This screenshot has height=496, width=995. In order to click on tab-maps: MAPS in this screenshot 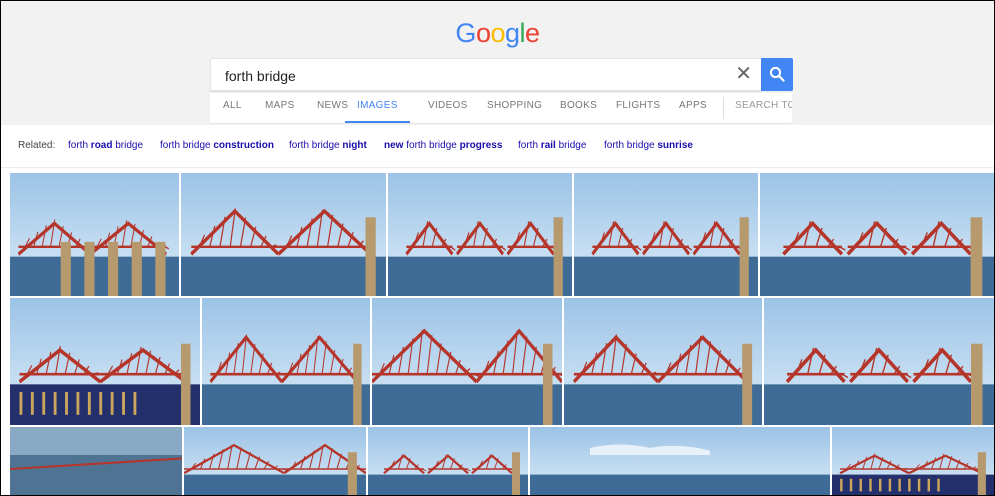, I will do `click(280, 107)`.